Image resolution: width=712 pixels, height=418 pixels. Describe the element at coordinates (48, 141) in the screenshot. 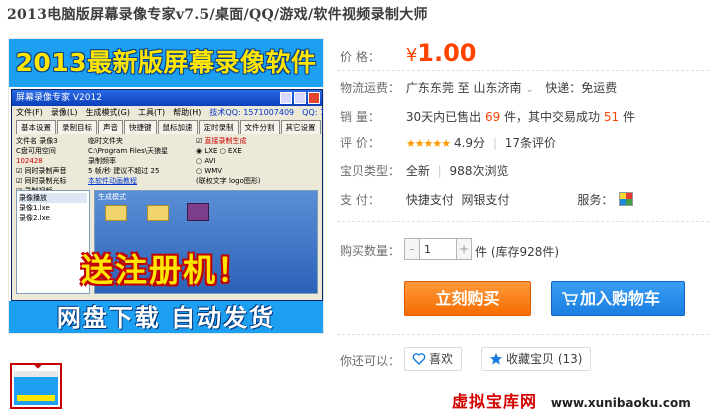

I see `filename-value: 录像3` at that location.